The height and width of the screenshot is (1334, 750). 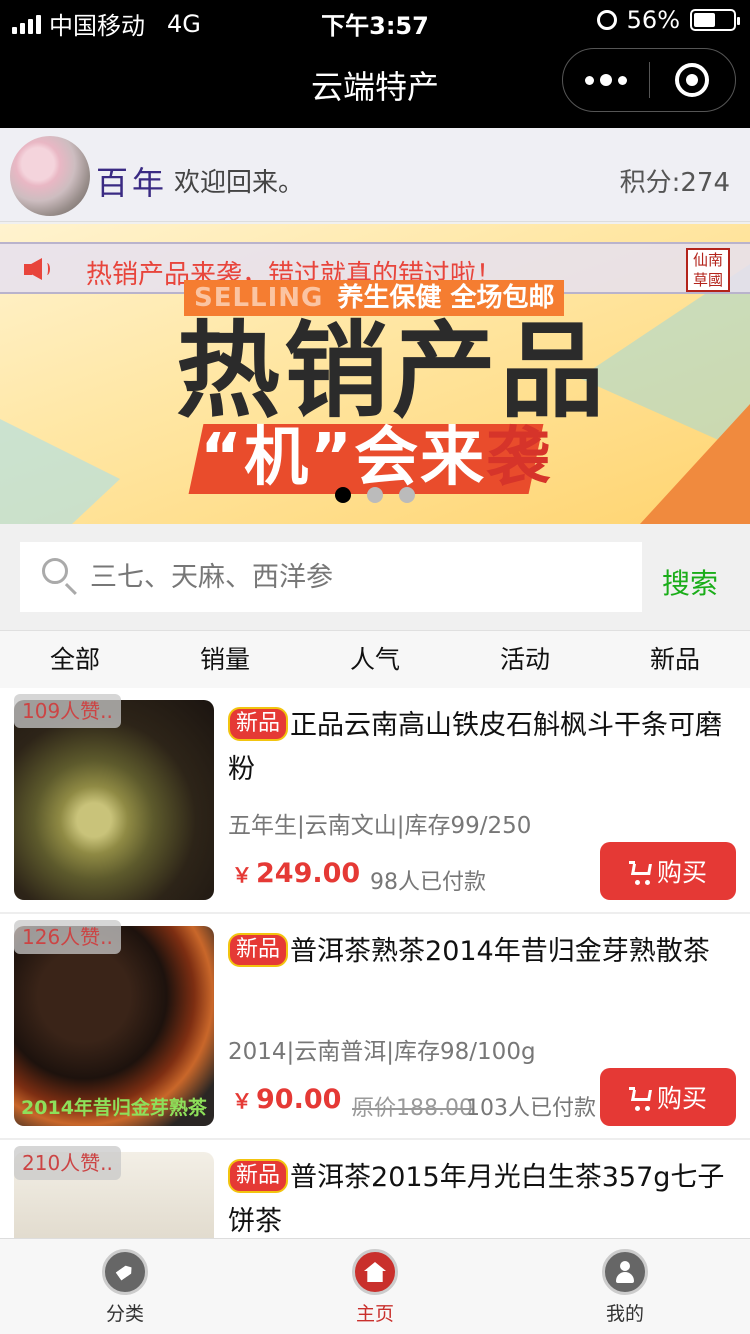 I want to click on tabbar-label: 我的, so click(x=624, y=1314).